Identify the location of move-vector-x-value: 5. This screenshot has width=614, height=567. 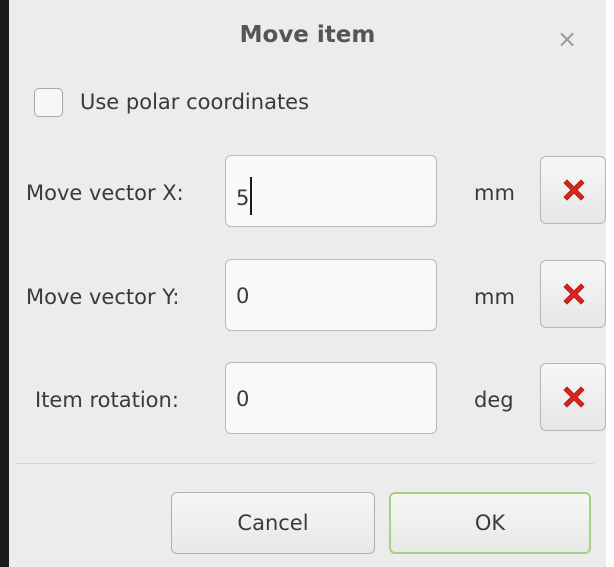
(243, 198).